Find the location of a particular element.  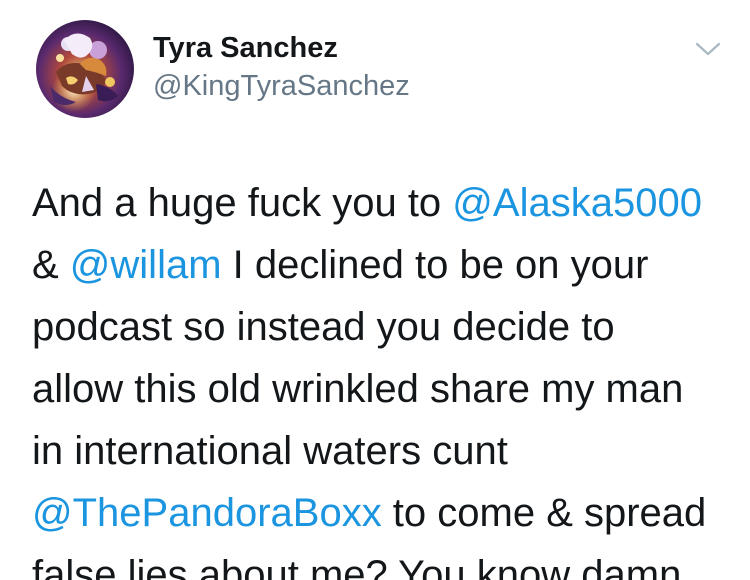

user-handle: @KingTyraSanchez is located at coordinates (281, 86).